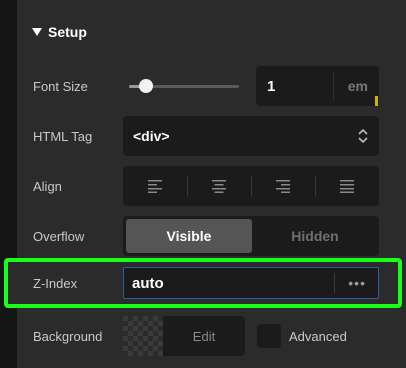 Image resolution: width=406 pixels, height=368 pixels. What do you see at coordinates (376, 101) in the screenshot?
I see `indicator-mark` at bounding box center [376, 101].